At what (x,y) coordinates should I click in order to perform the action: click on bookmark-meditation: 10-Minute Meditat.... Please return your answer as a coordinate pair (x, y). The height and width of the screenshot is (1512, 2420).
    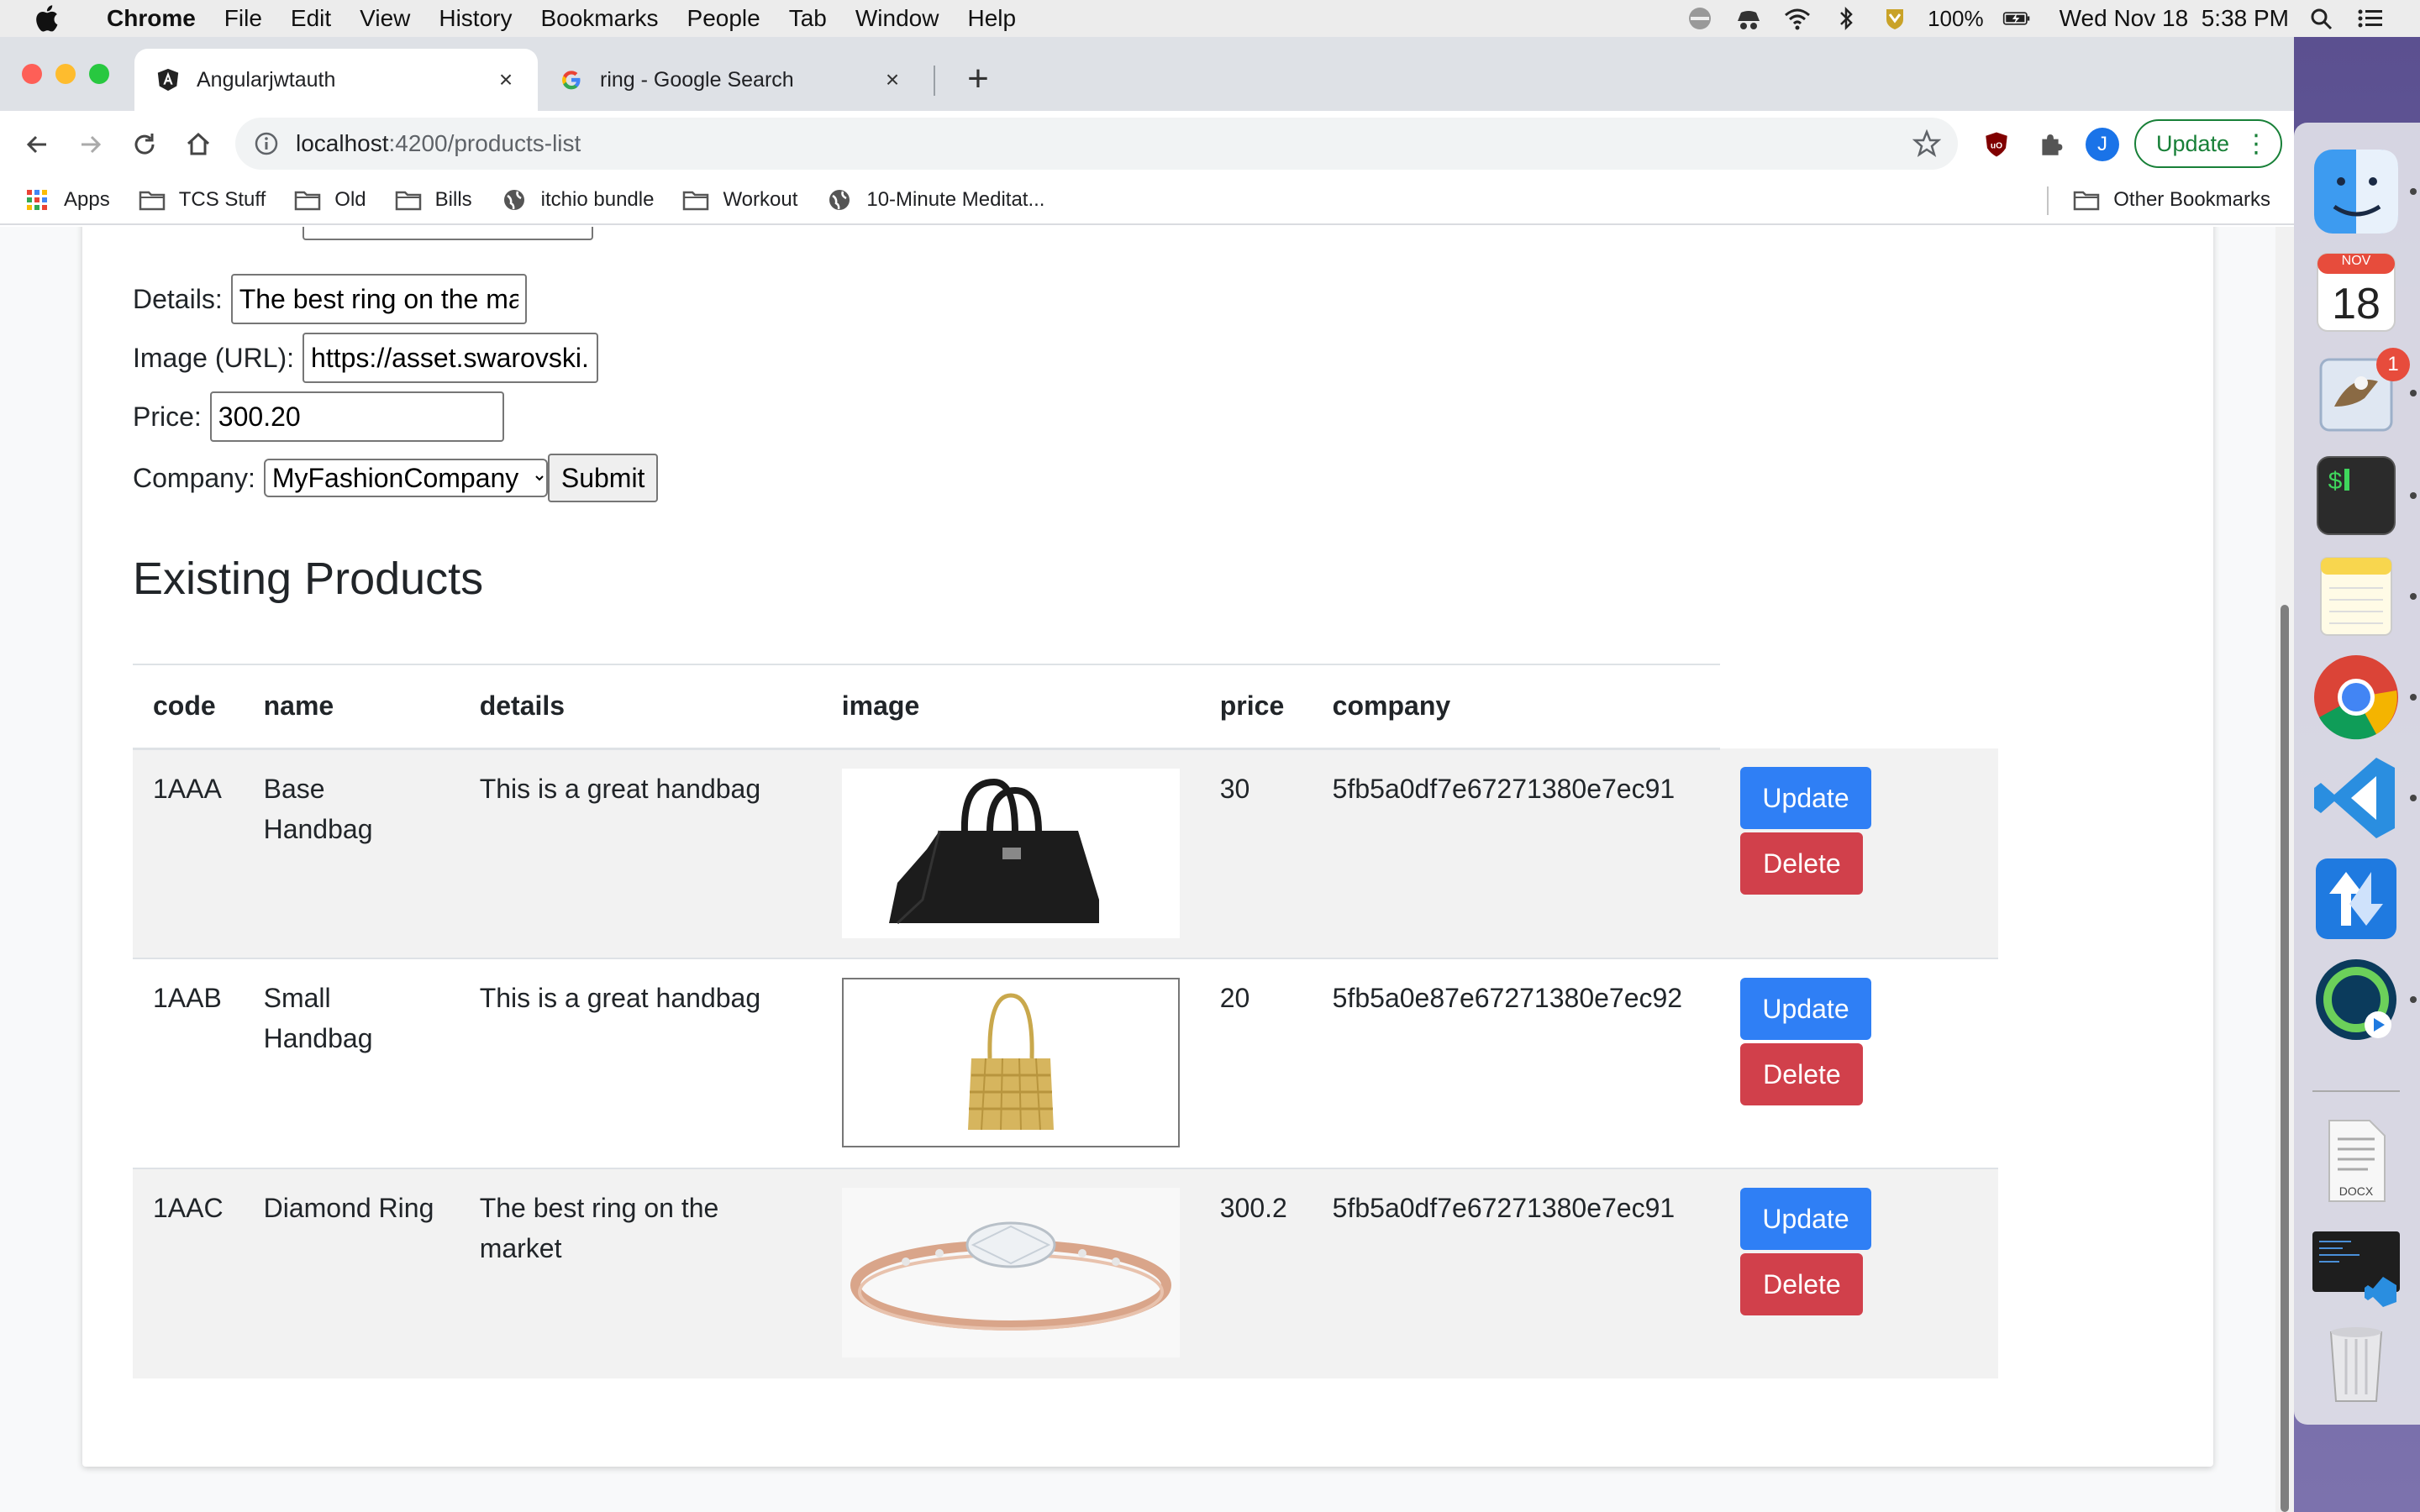
    Looking at the image, I should click on (935, 200).